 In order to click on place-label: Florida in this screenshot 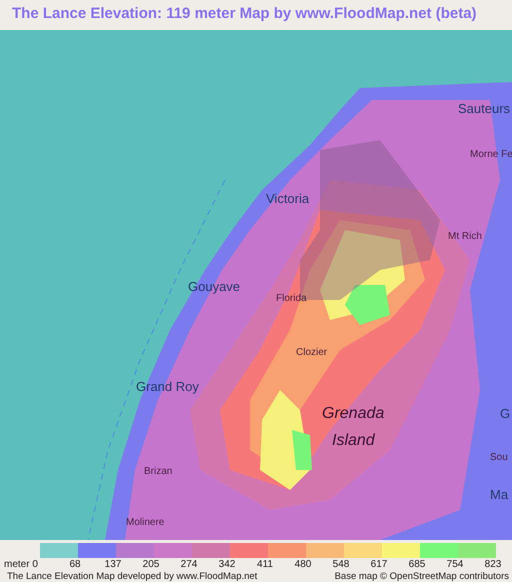, I will do `click(291, 299)`.